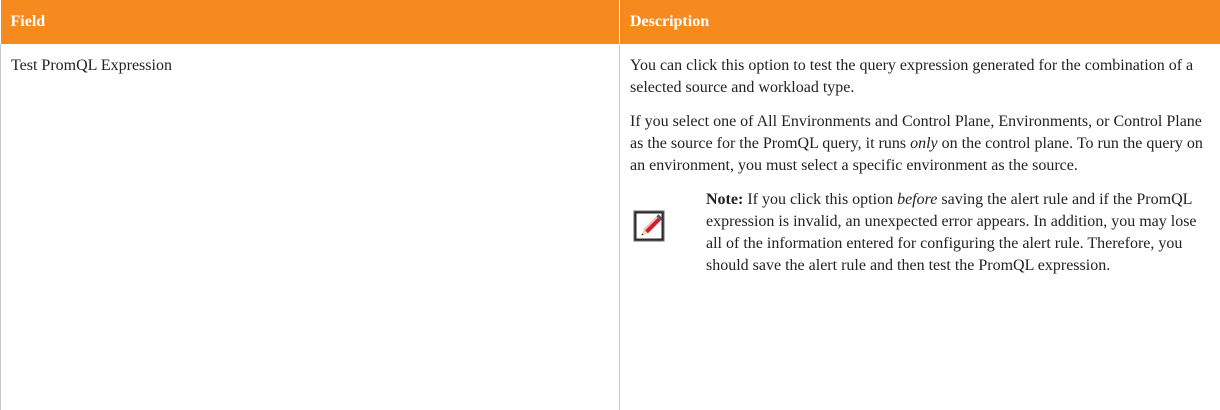  What do you see at coordinates (725, 199) in the screenshot?
I see `note-label: Note:` at bounding box center [725, 199].